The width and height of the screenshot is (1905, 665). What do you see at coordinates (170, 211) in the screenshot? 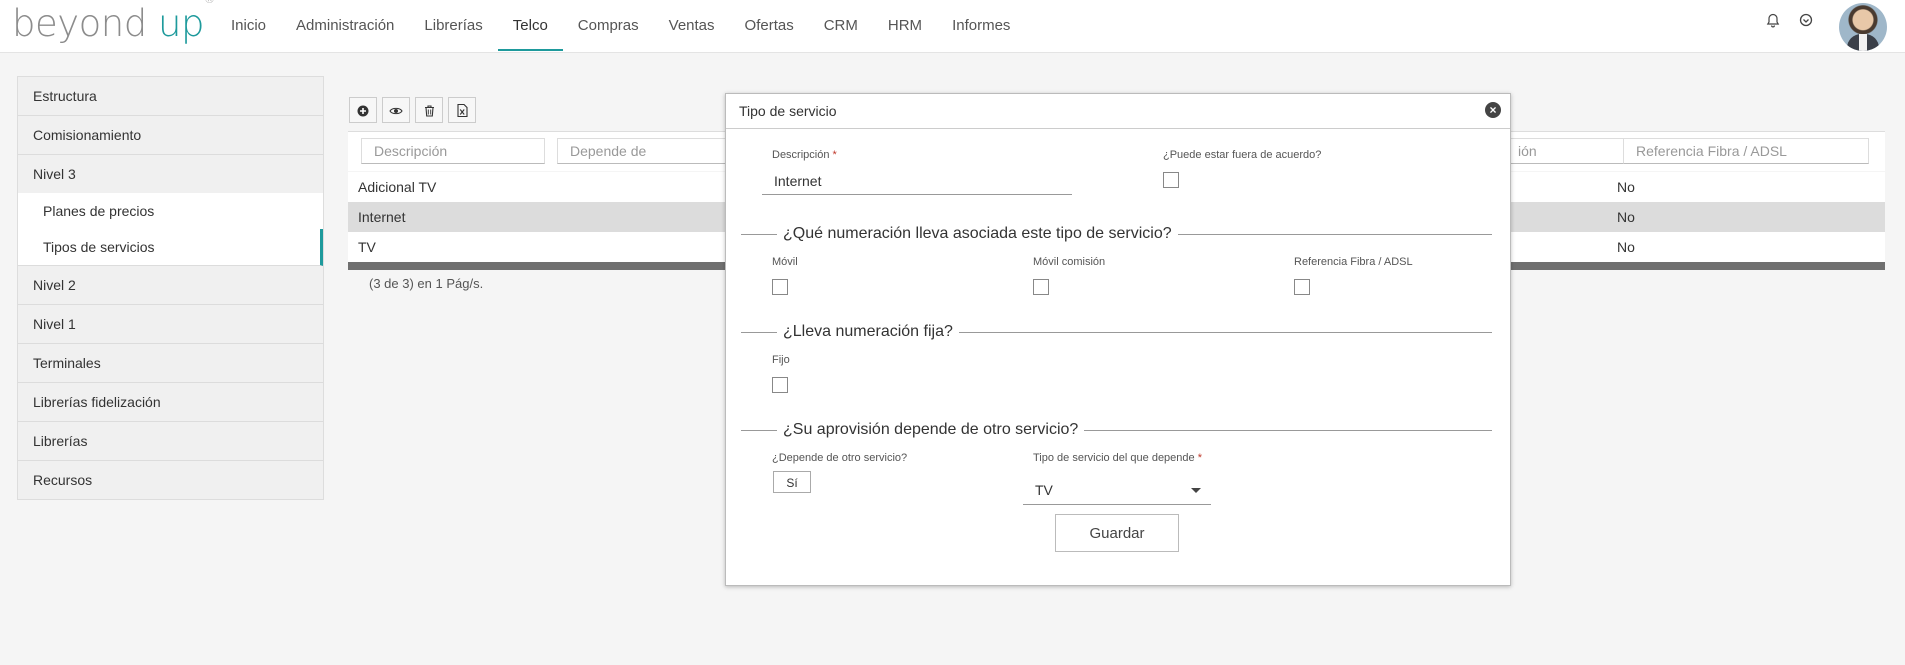
I see `sidebar-item-planes-de-precios: Planes de precios` at bounding box center [170, 211].